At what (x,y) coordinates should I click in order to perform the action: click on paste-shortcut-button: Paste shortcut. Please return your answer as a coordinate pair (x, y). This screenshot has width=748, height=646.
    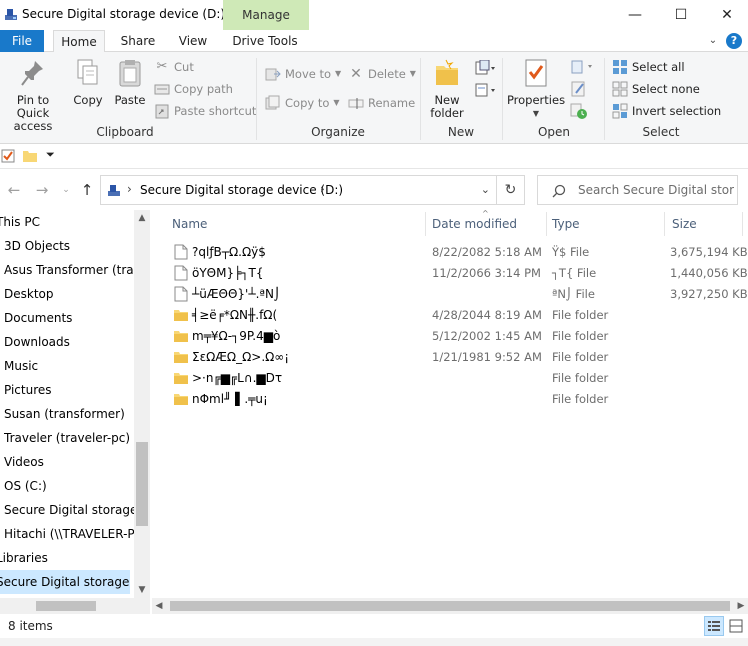
    Looking at the image, I should click on (205, 111).